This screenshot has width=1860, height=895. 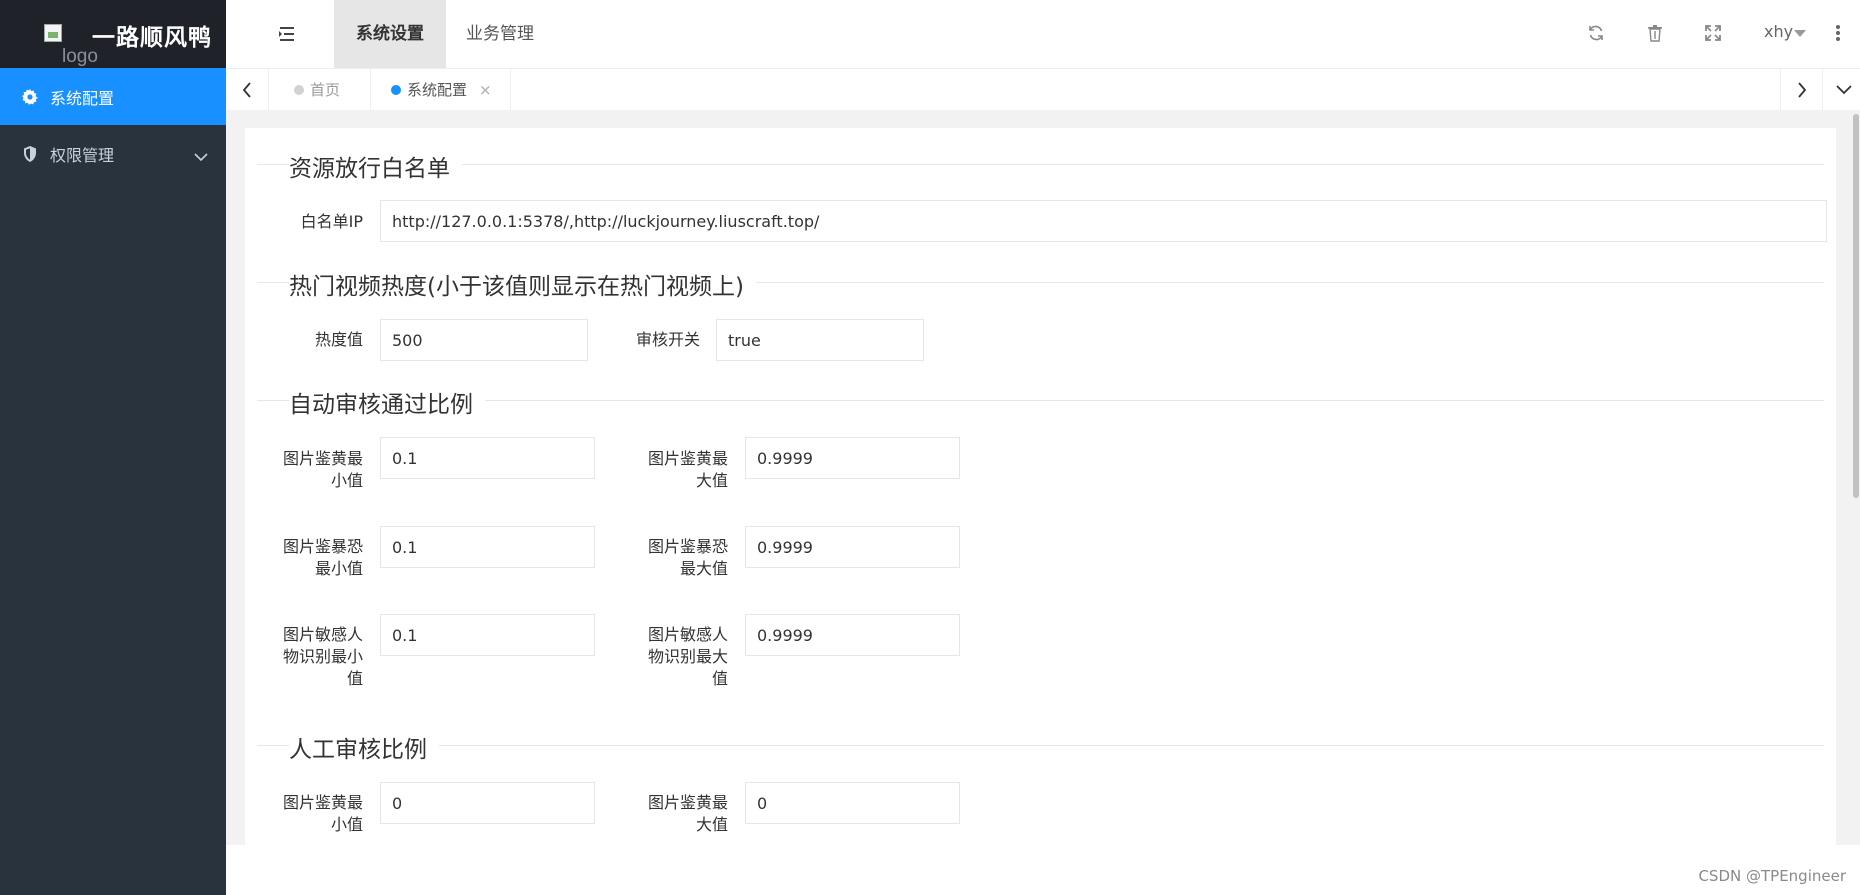 What do you see at coordinates (820, 340) in the screenshot?
I see `audit-switch-input` at bounding box center [820, 340].